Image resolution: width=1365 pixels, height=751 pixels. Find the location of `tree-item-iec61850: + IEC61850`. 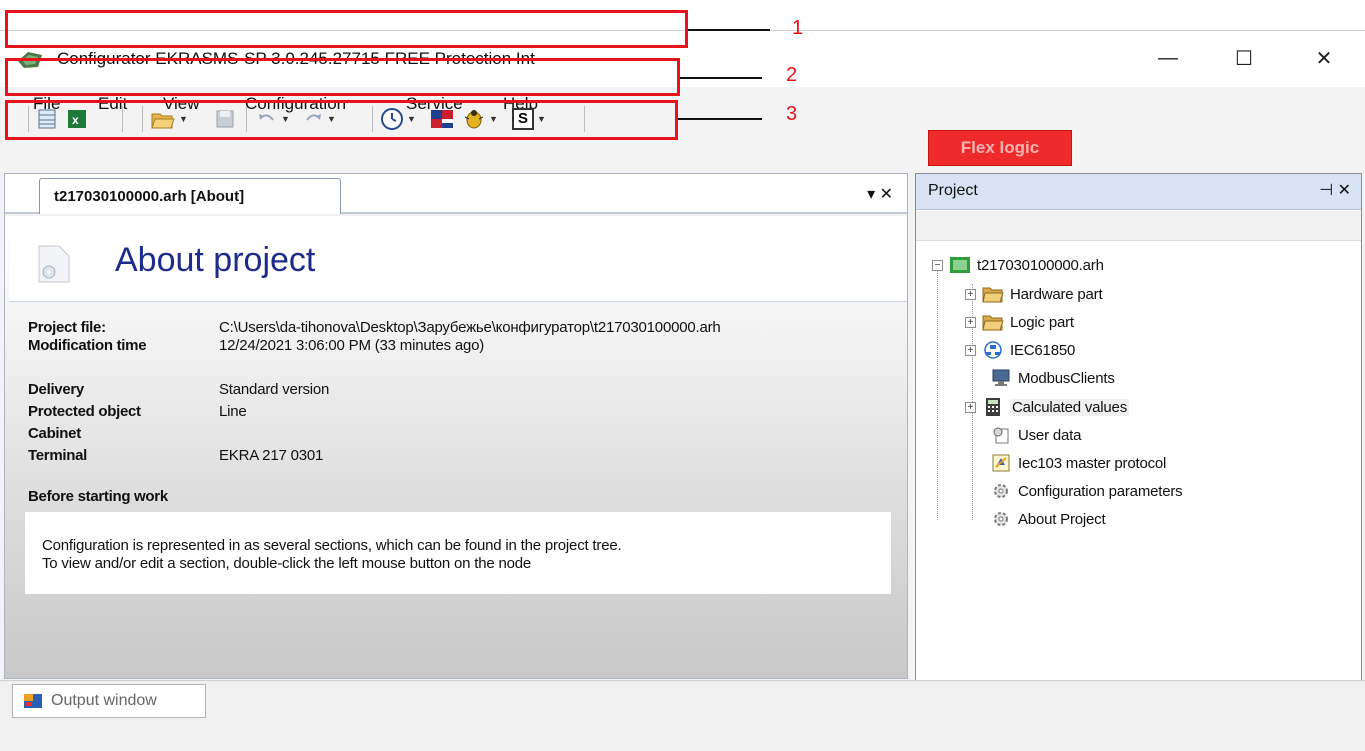

tree-item-iec61850: + IEC61850 is located at coordinates (1020, 350).